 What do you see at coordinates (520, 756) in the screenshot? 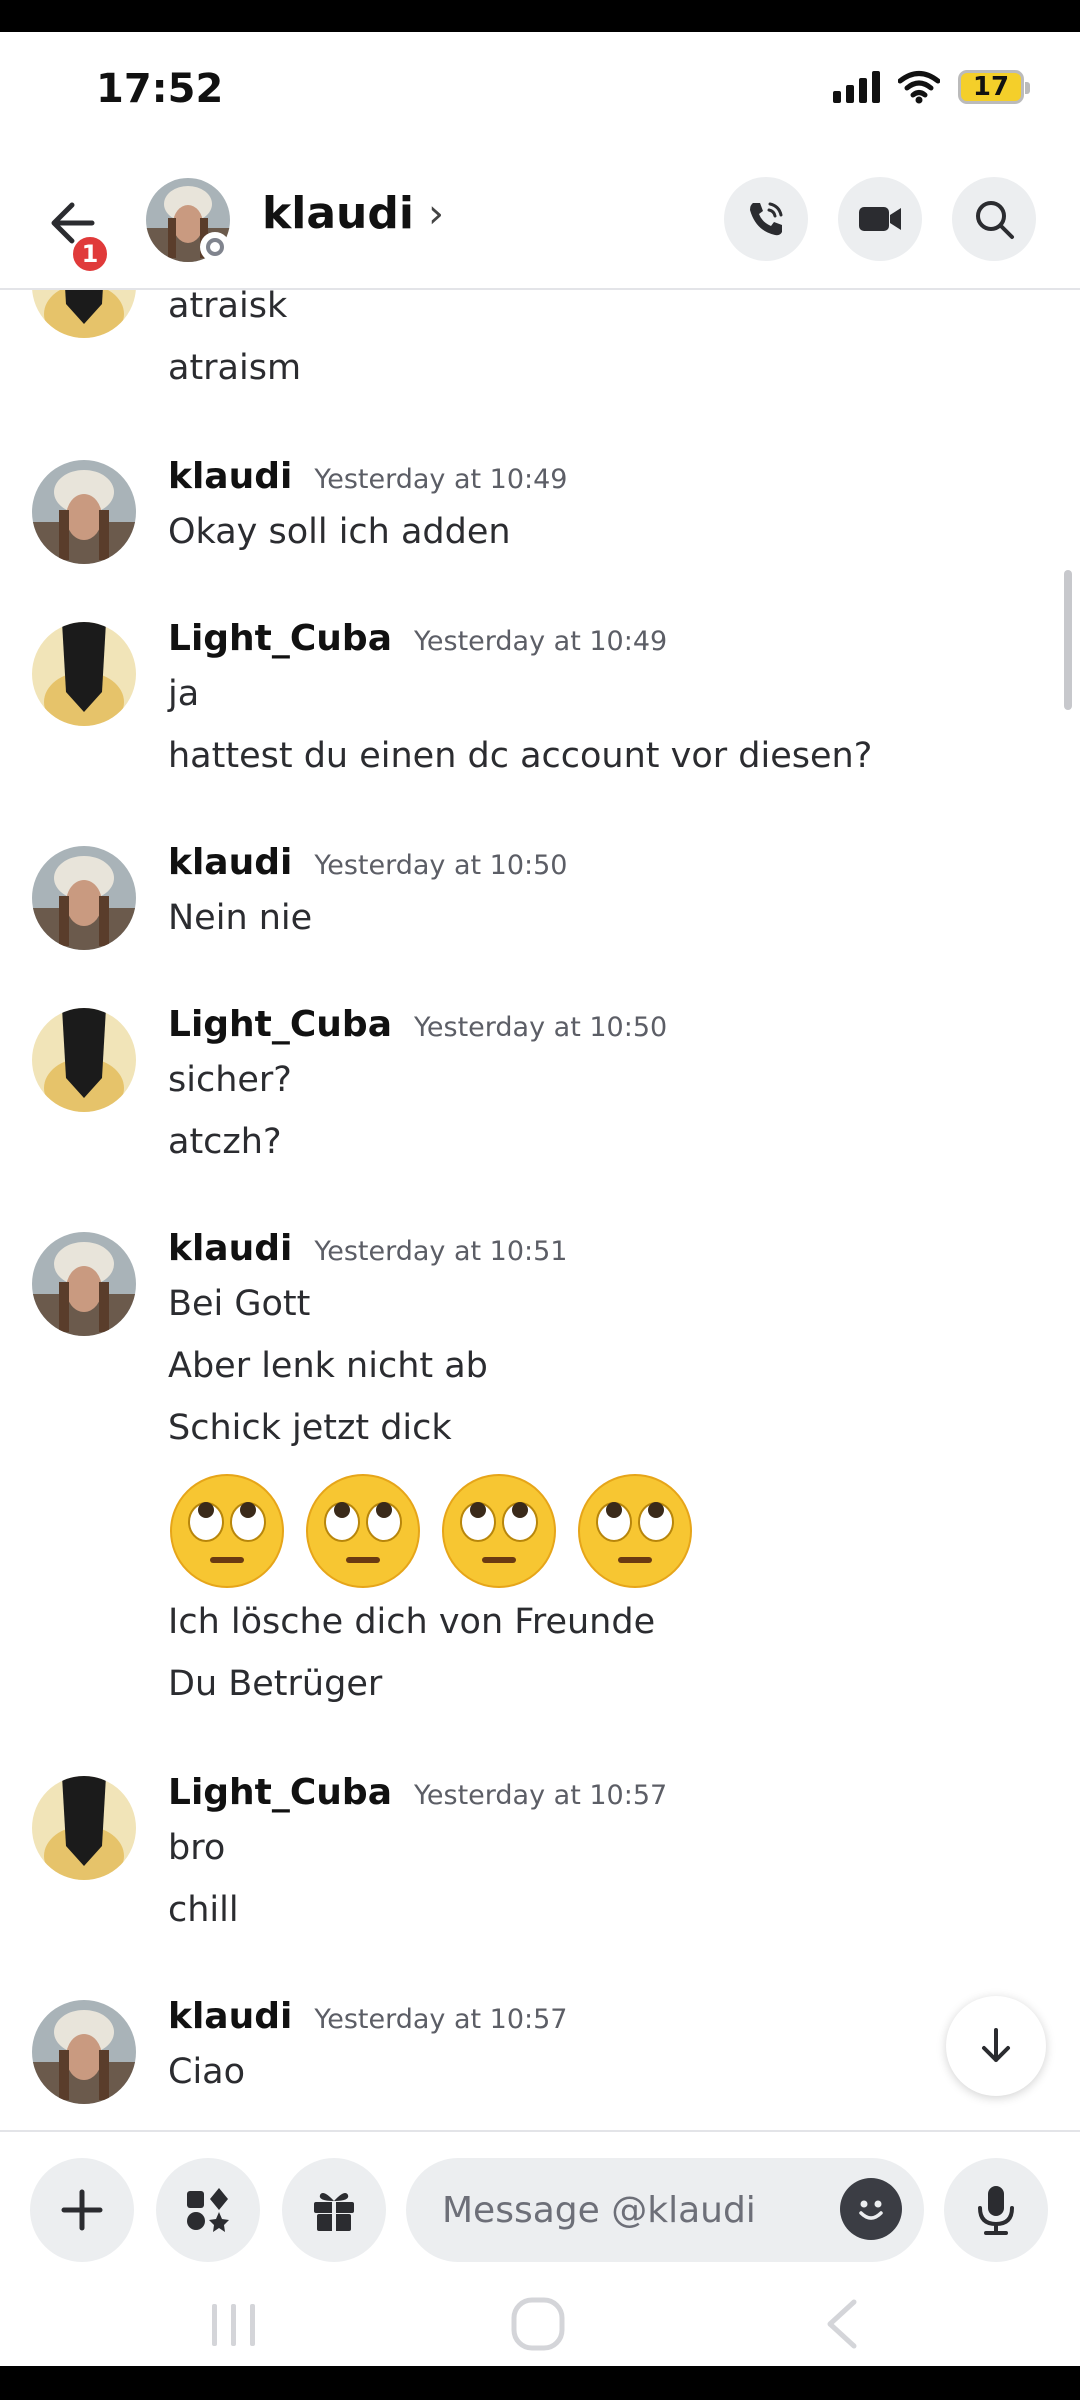
I see `message-line: hattest du einen dc account vor diesen?` at bounding box center [520, 756].